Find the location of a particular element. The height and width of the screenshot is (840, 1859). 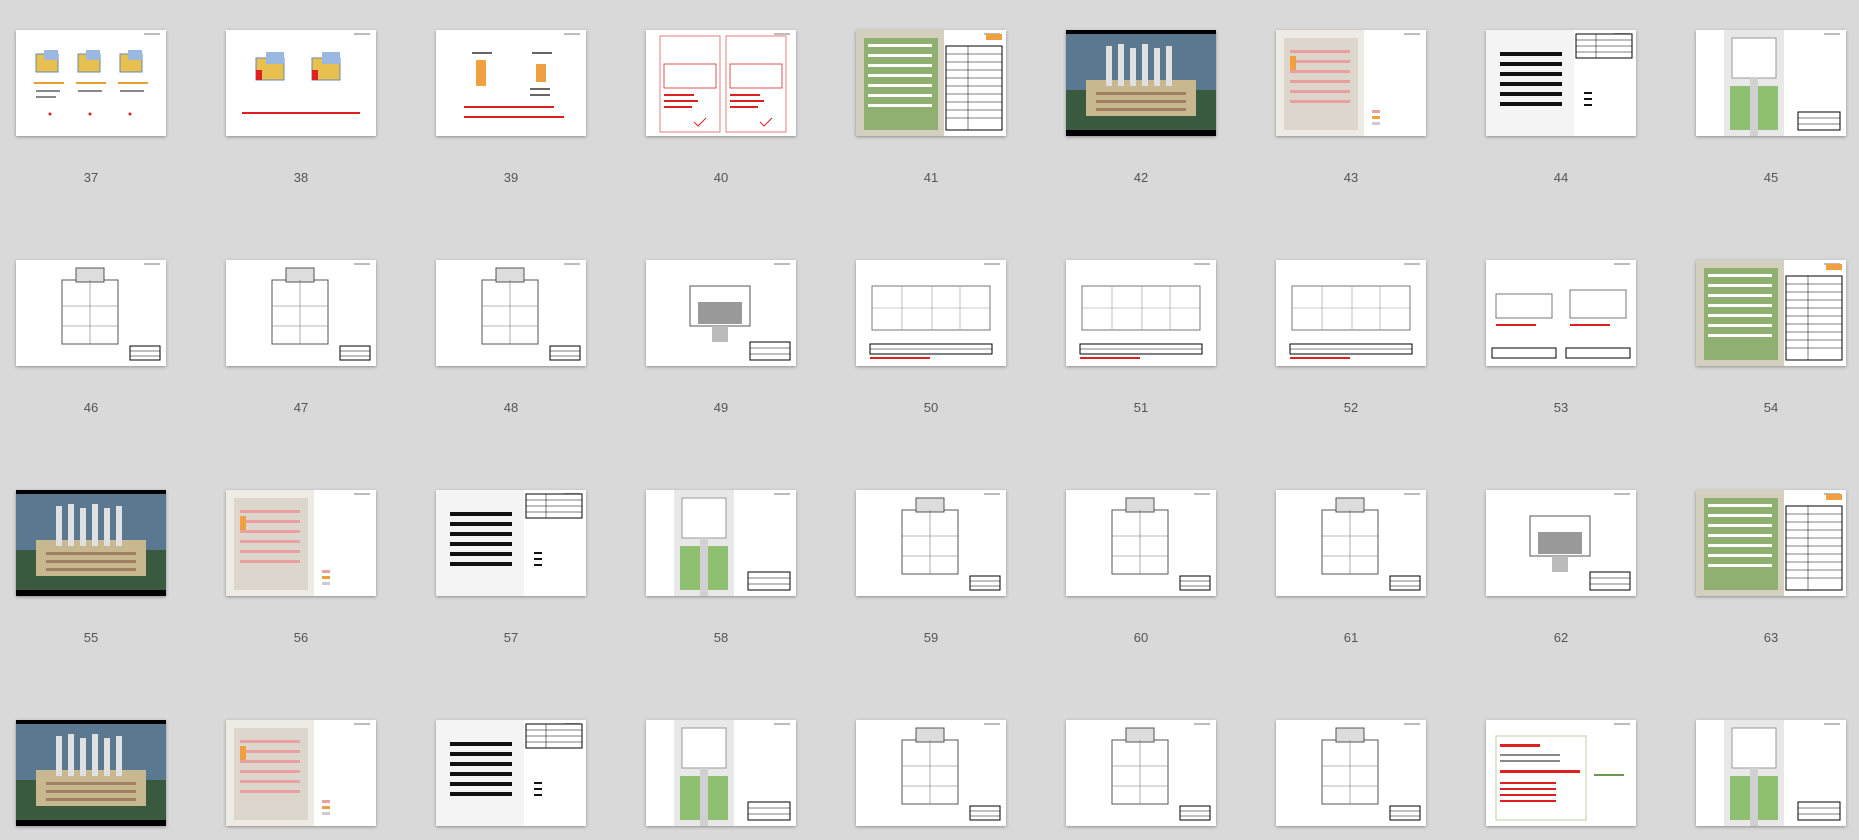

text-slide-icon is located at coordinates (1561, 773).